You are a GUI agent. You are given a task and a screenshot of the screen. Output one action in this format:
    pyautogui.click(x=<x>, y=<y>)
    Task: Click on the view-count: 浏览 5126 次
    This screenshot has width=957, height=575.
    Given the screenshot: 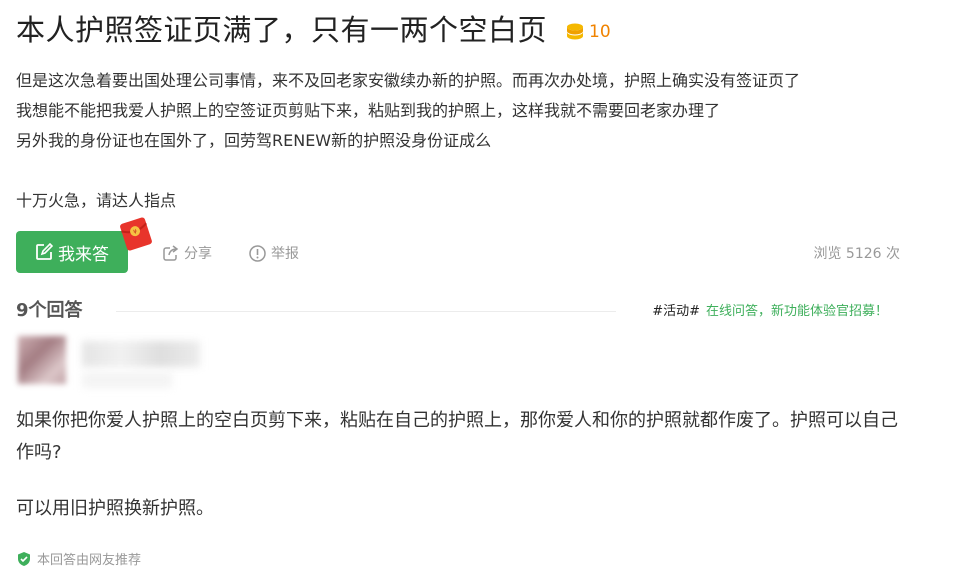 What is the action you would take?
    pyautogui.click(x=856, y=254)
    